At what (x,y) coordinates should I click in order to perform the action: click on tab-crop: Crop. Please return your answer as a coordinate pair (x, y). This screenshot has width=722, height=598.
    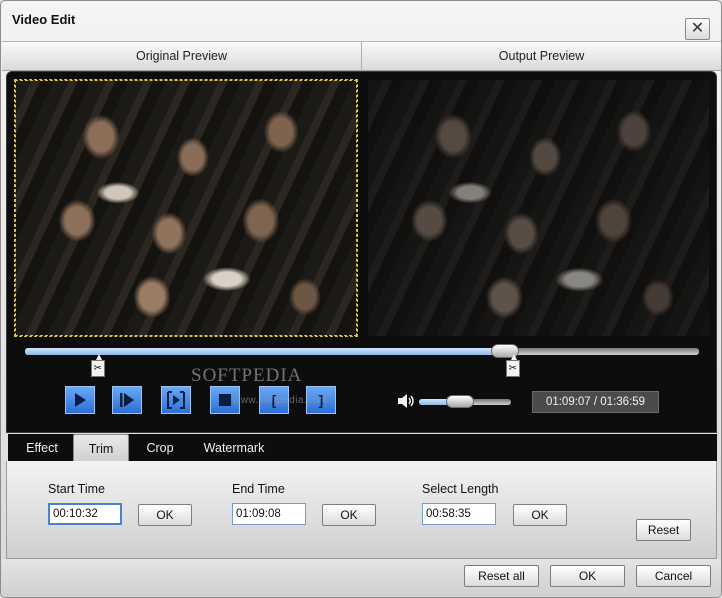
    Looking at the image, I should click on (160, 448).